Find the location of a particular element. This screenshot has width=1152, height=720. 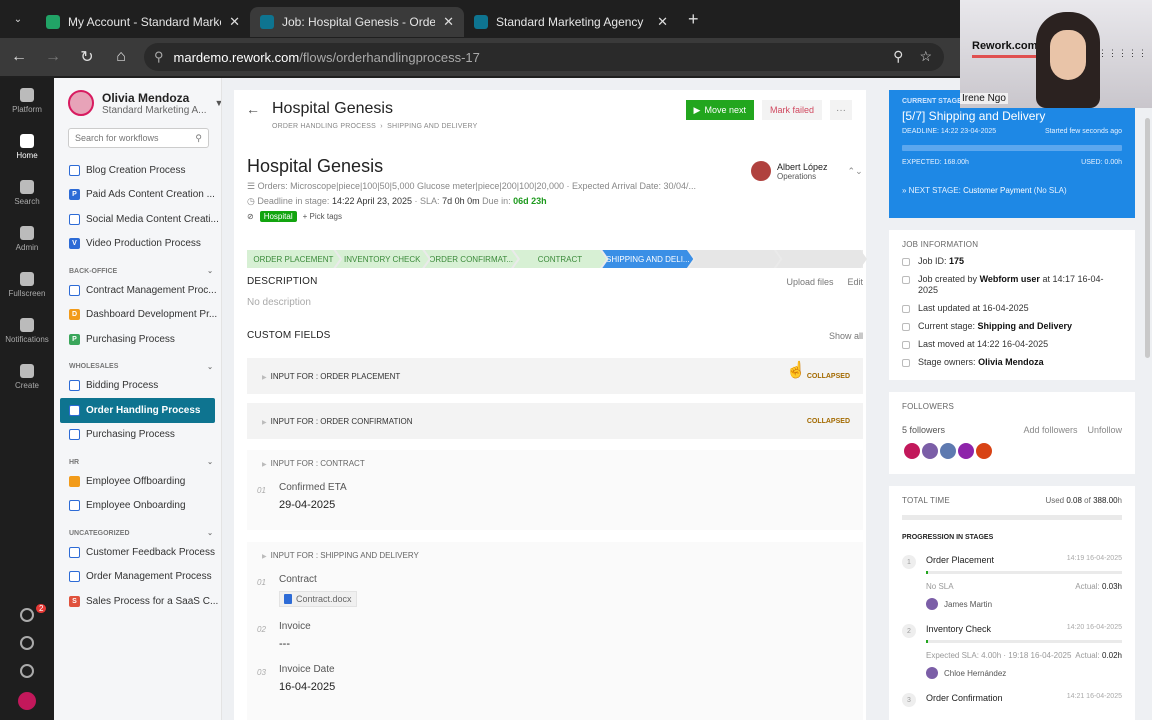

reload-icon: ↻ is located at coordinates (87, 57).